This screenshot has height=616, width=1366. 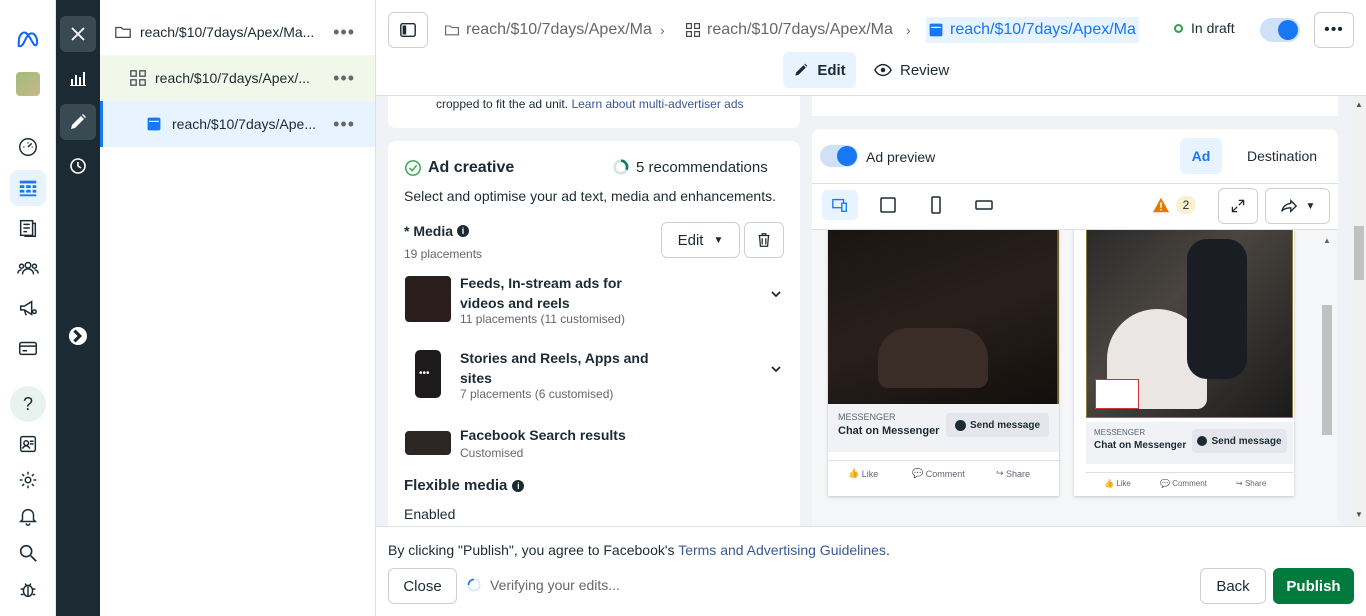 What do you see at coordinates (28, 188) in the screenshot?
I see `campaigns-table-icon` at bounding box center [28, 188].